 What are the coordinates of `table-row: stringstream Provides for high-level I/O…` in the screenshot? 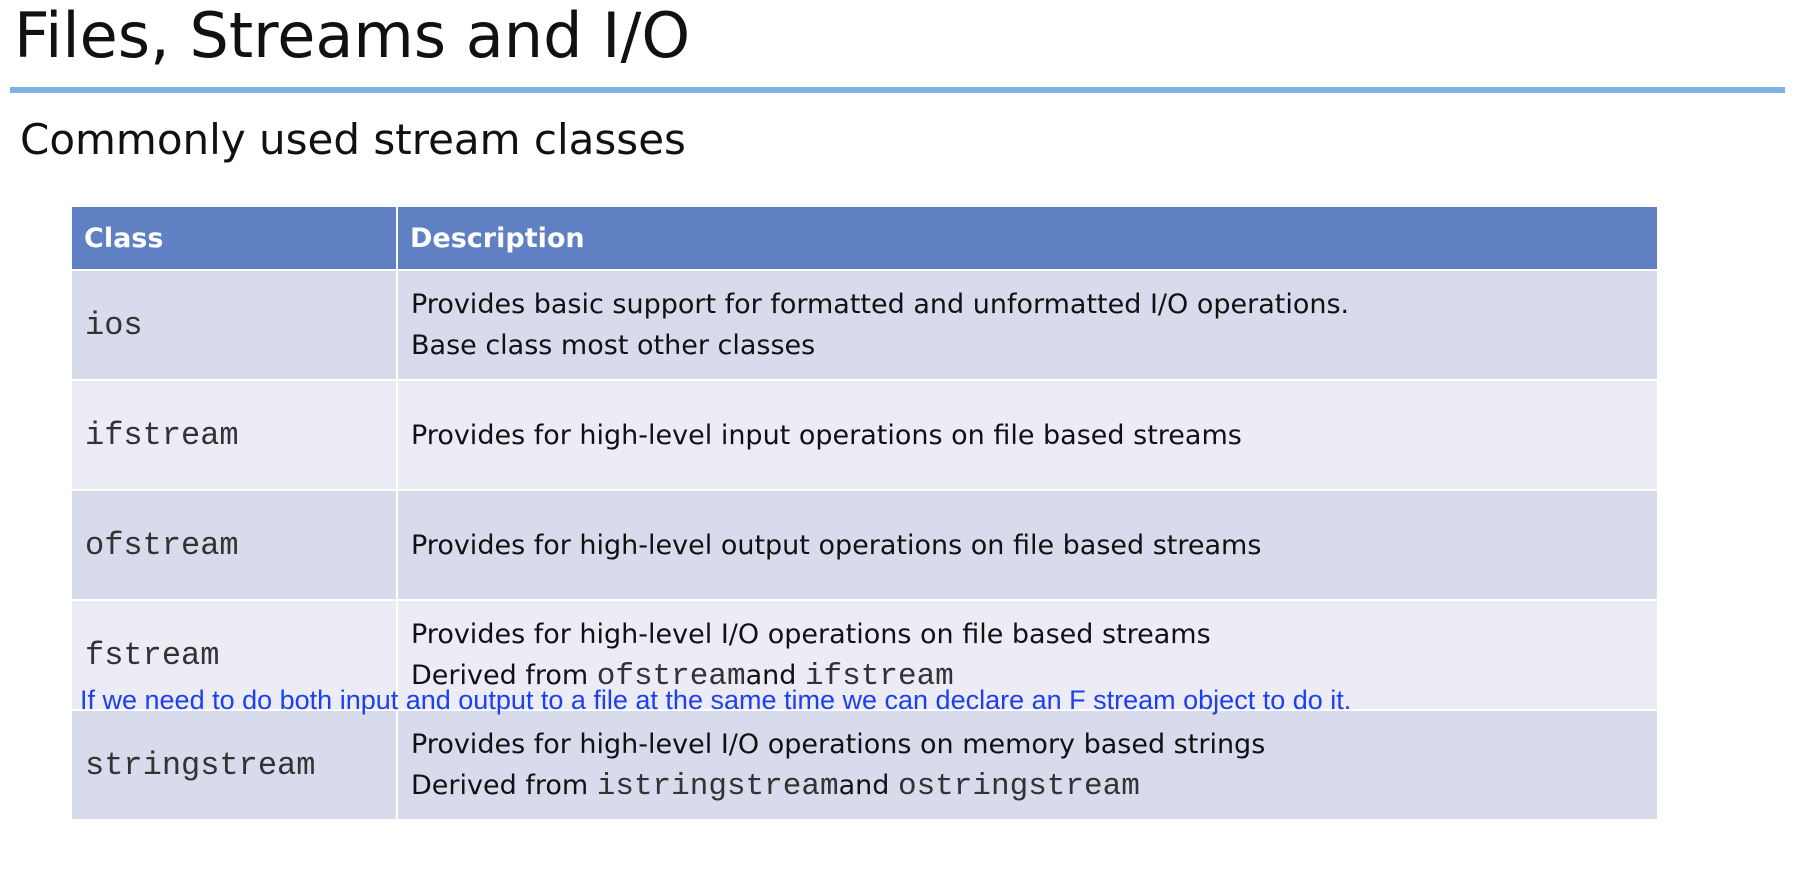 It's located at (864, 765).